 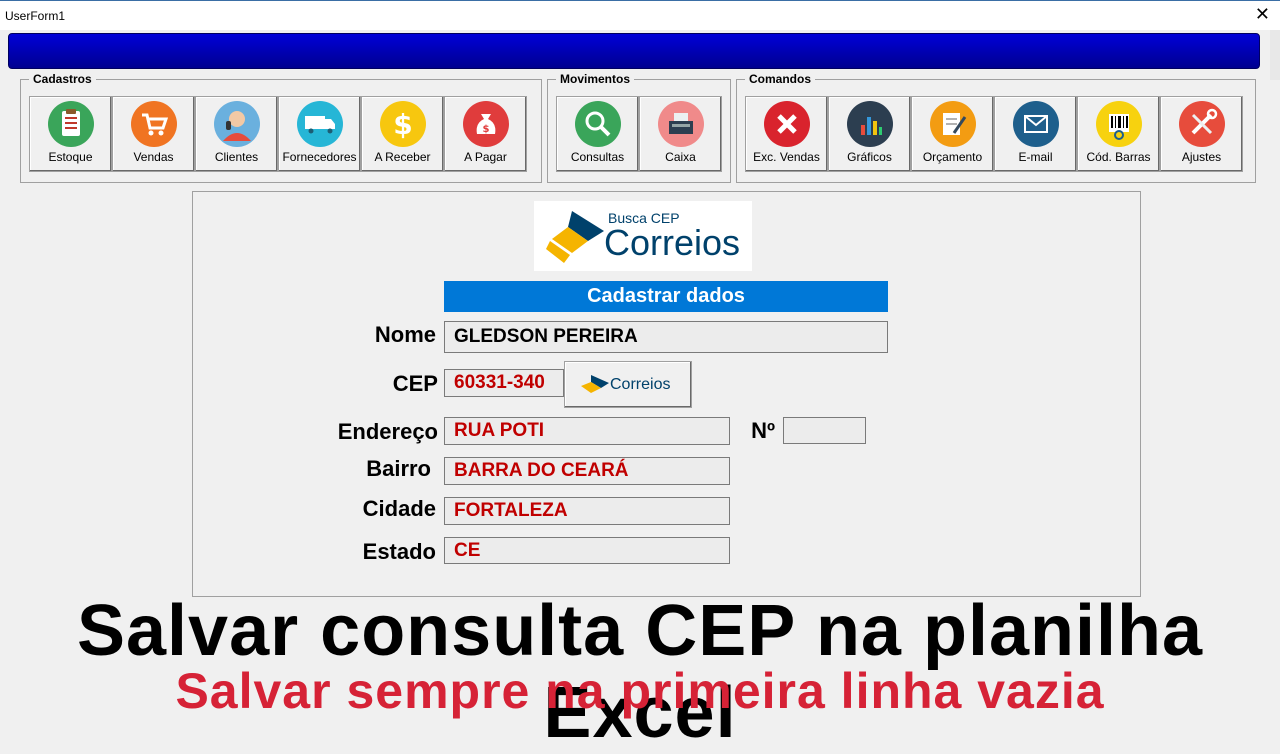 I want to click on money-bag-icon: $, so click(x=485, y=124).